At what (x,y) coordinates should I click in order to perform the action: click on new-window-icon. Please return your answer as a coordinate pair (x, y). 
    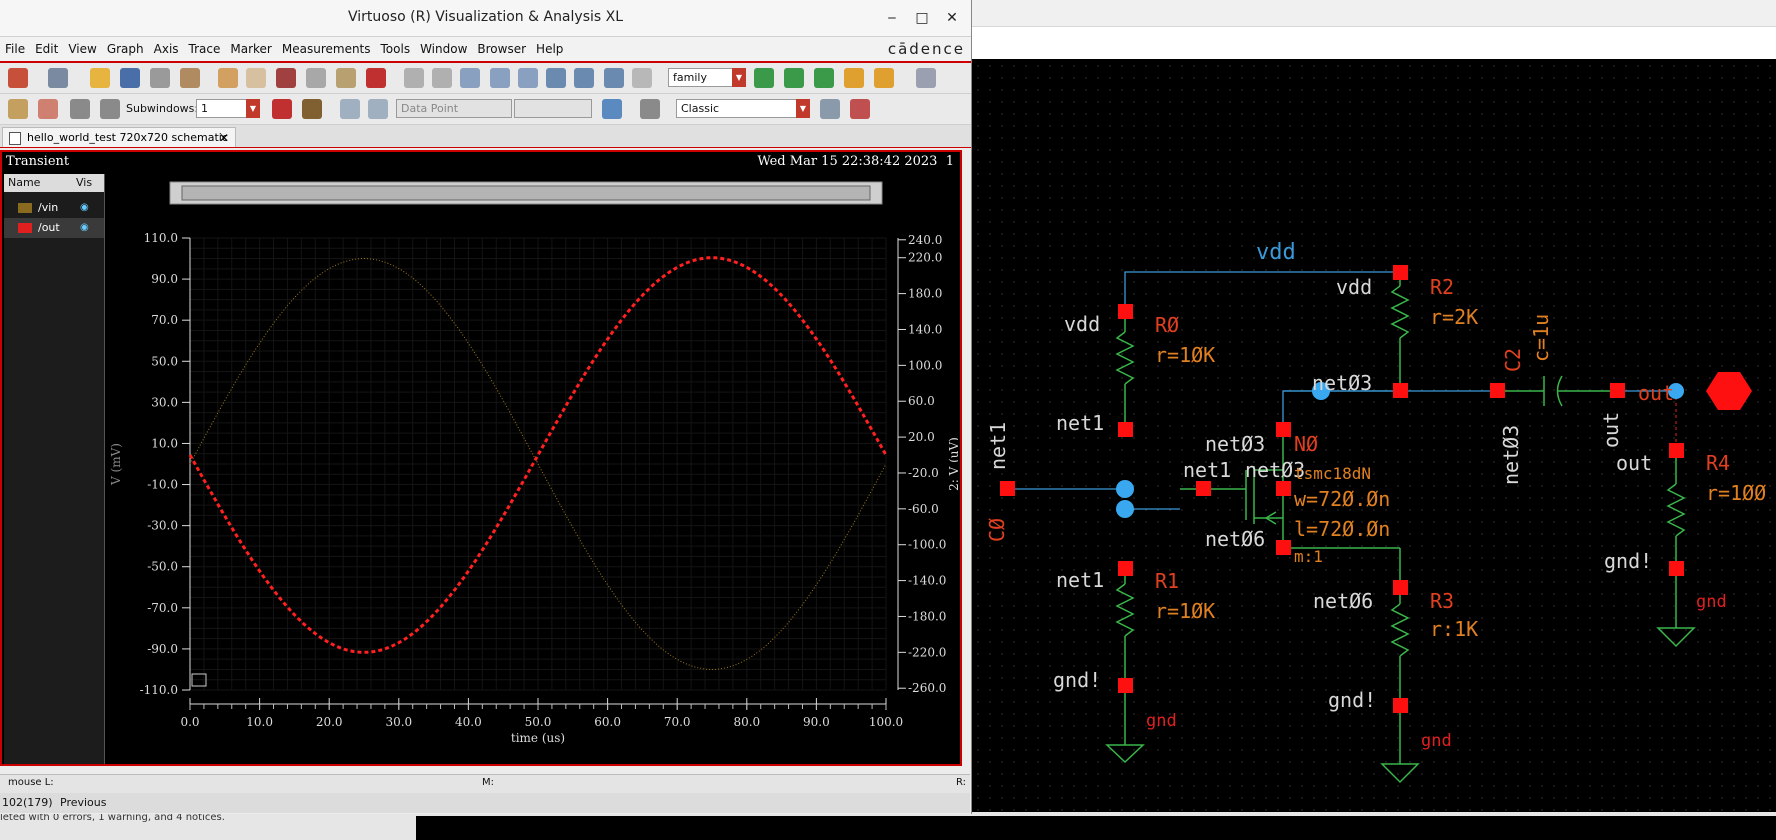
    Looking at the image, I should click on (18, 78).